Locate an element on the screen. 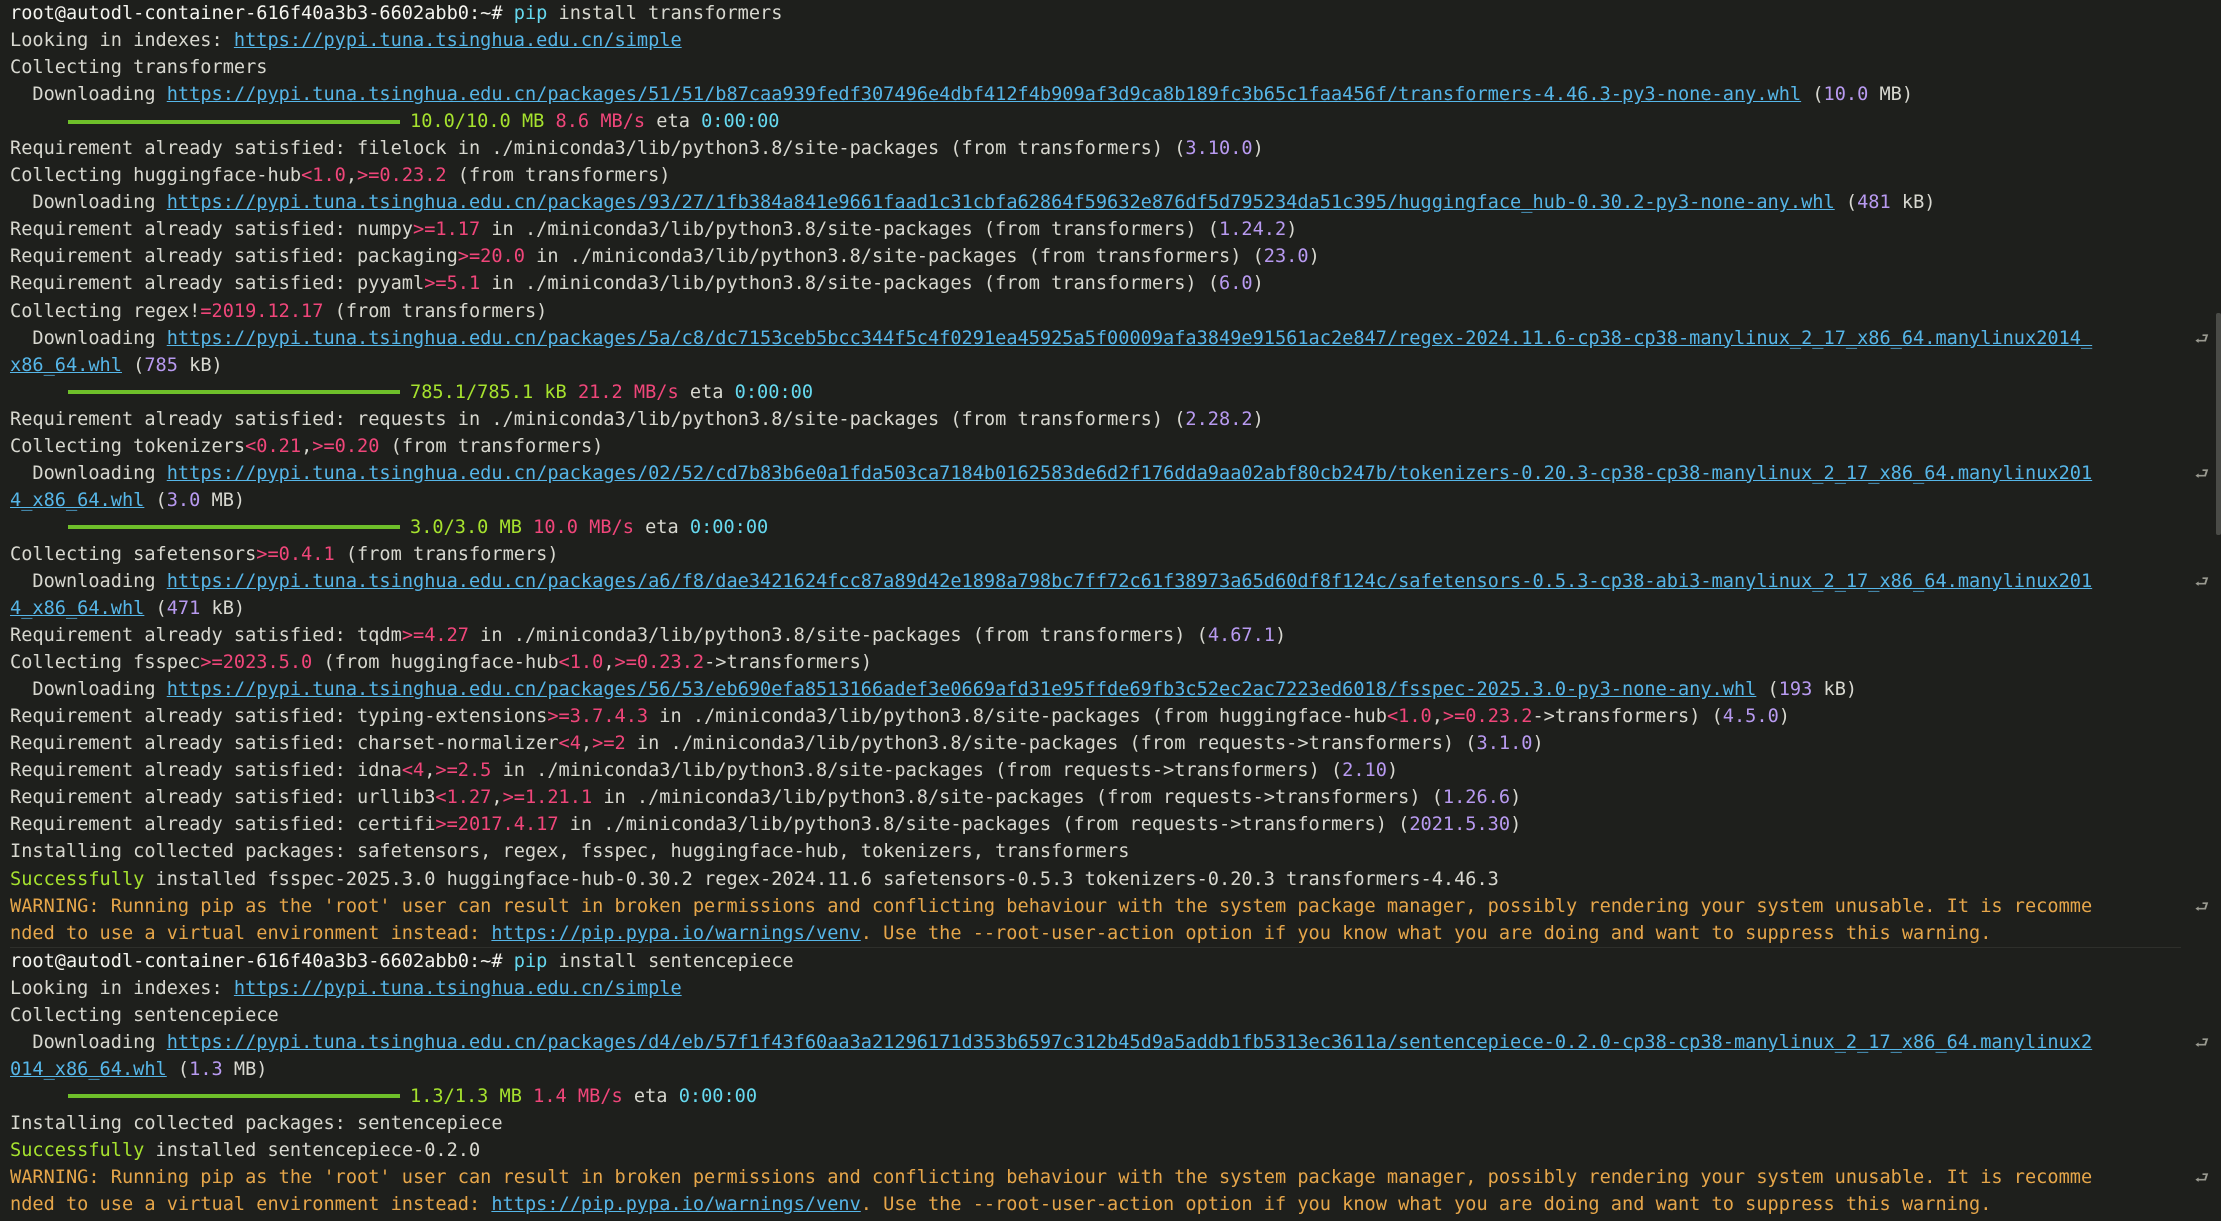 This screenshot has height=1221, width=2221. progress-line: 10.0/10.0 MB 8.6 MB/s eta 0:00:00 is located at coordinates (1095, 121).